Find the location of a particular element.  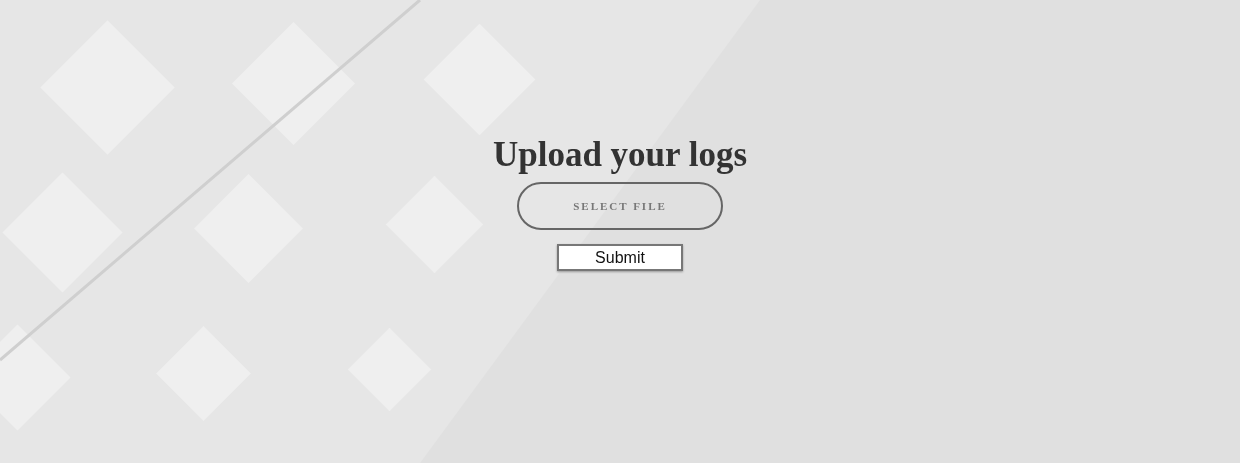

submit-button: Submit is located at coordinates (620, 257).